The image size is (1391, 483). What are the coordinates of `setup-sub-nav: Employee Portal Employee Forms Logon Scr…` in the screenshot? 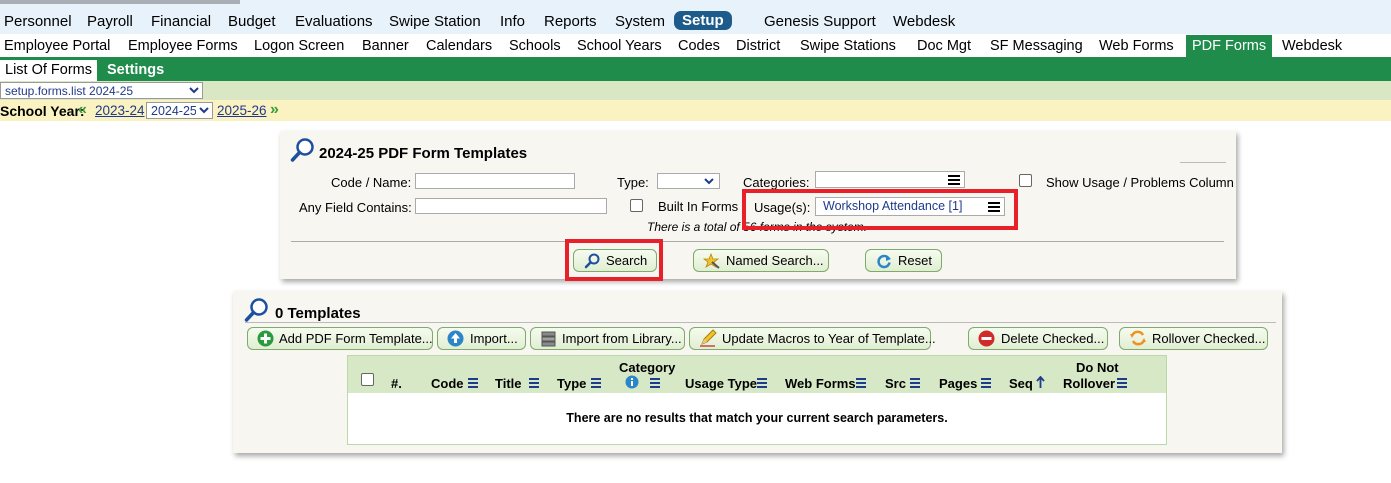 It's located at (695, 46).